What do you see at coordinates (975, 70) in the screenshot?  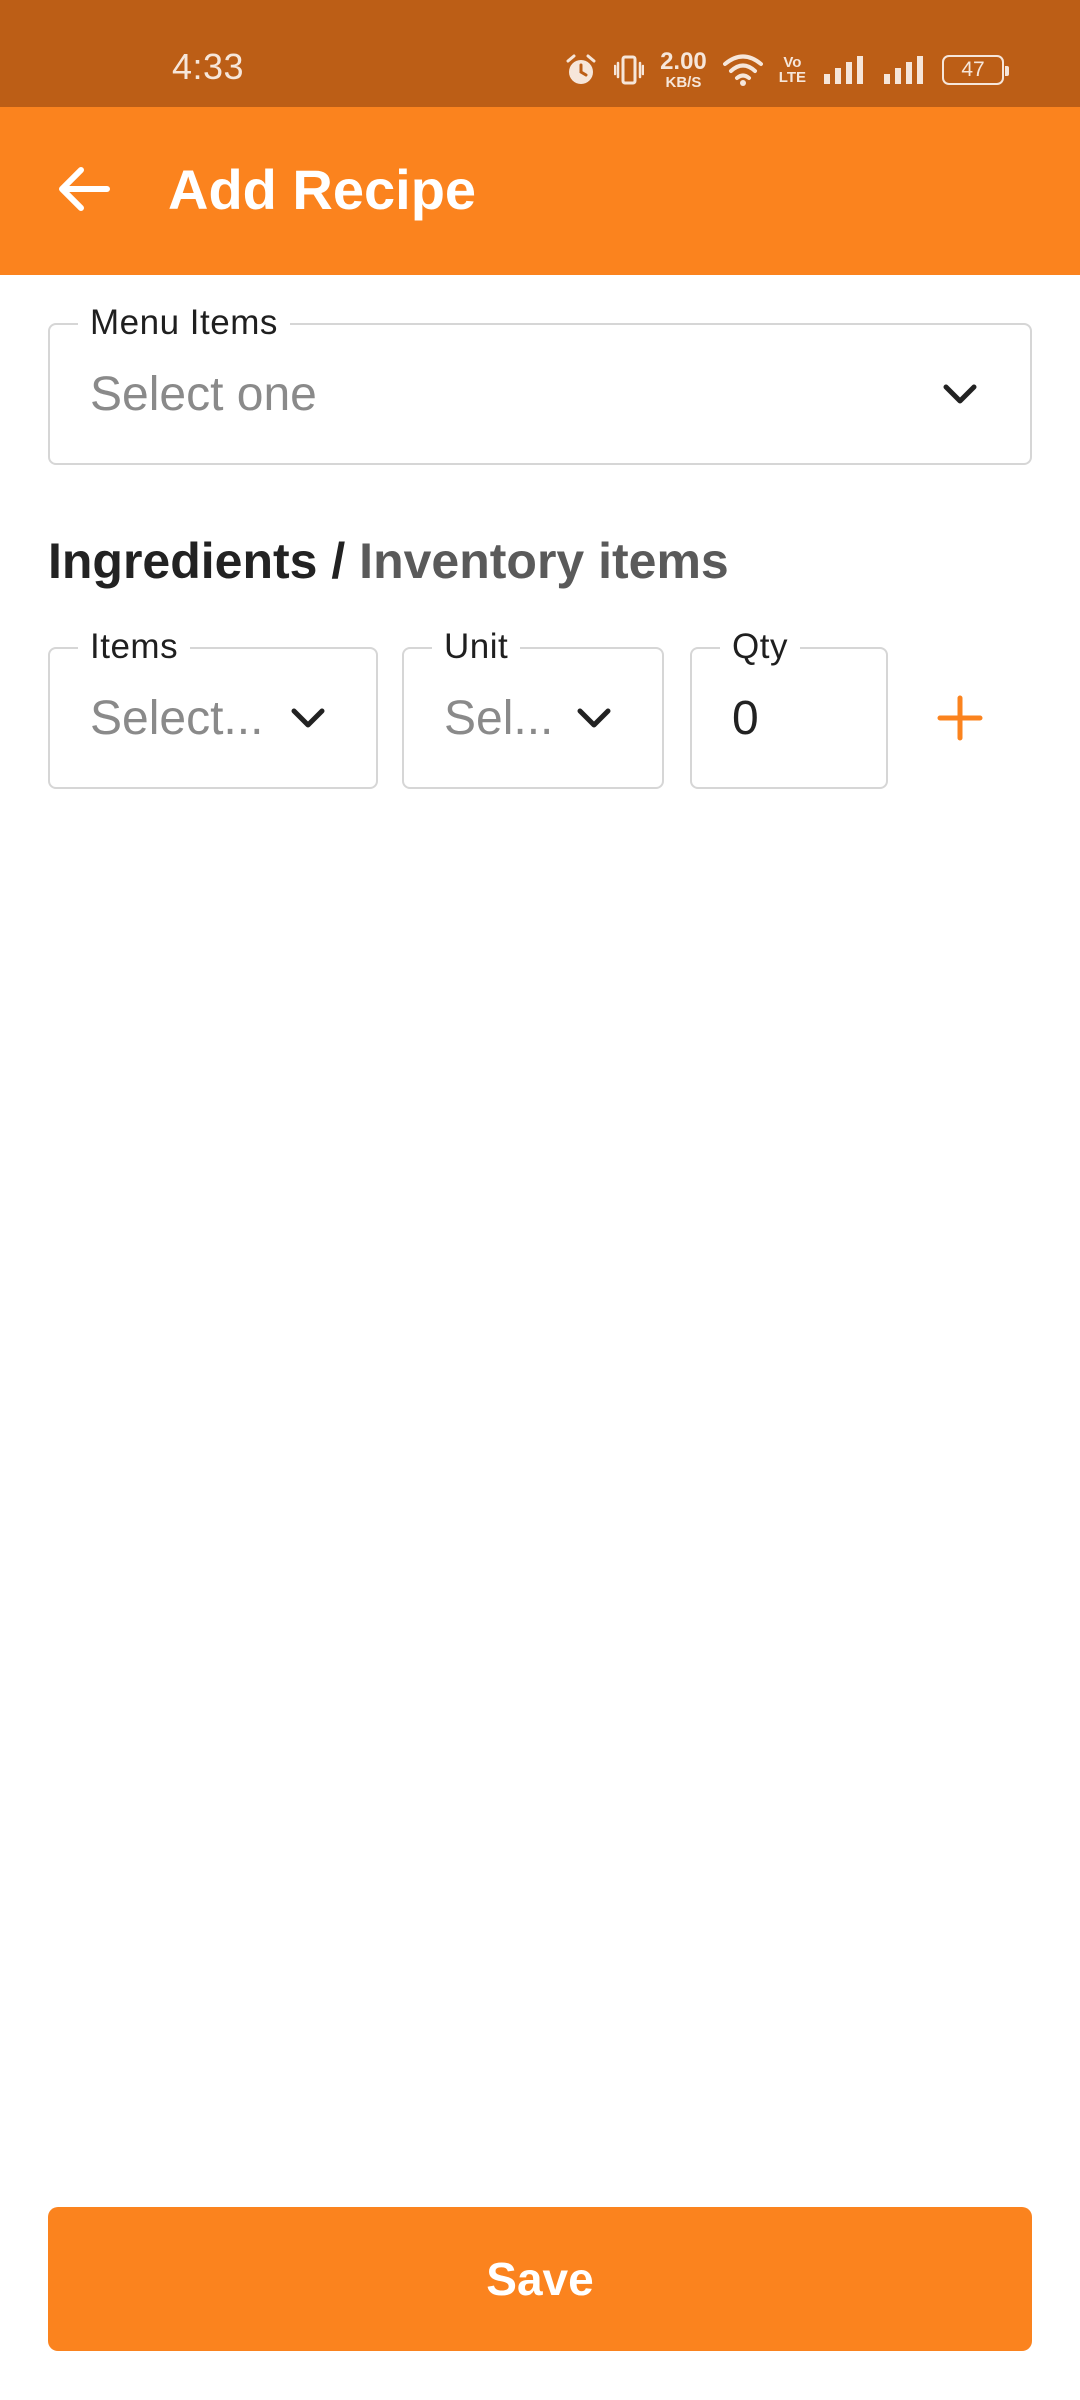 I see `battery-indicator: 47` at bounding box center [975, 70].